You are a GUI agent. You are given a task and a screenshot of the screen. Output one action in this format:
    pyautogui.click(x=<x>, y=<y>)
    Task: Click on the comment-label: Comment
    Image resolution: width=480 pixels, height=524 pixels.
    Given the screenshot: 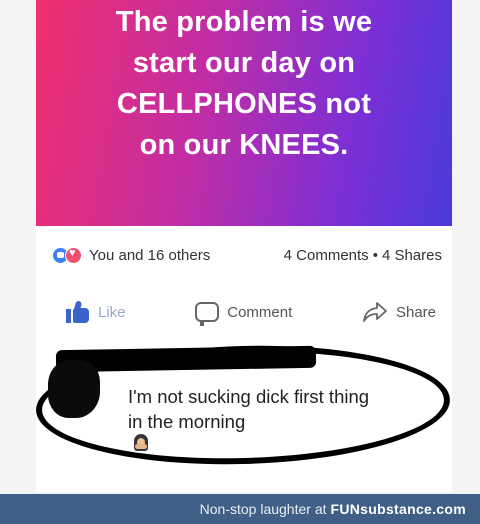 What is the action you would take?
    pyautogui.click(x=260, y=312)
    